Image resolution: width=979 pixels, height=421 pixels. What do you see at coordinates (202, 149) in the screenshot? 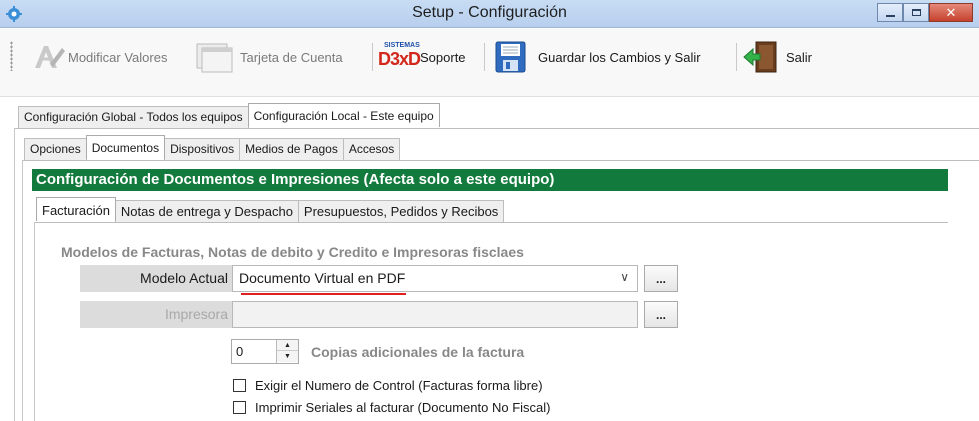
I see `tab-devices: Dispositivos` at bounding box center [202, 149].